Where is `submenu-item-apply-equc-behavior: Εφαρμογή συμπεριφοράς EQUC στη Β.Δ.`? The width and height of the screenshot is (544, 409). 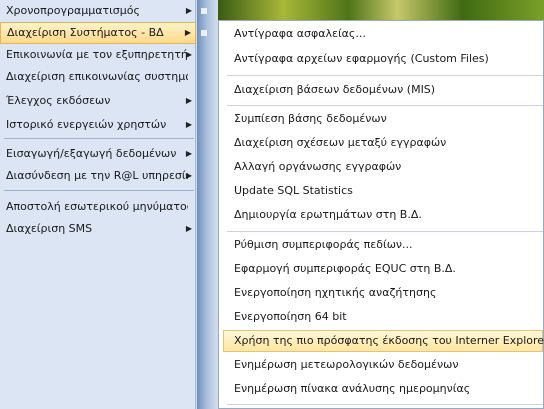 submenu-item-apply-equc-behavior: Εφαρμογή συμπεριφοράς EQUC στη Β.Δ. is located at coordinates (383, 269).